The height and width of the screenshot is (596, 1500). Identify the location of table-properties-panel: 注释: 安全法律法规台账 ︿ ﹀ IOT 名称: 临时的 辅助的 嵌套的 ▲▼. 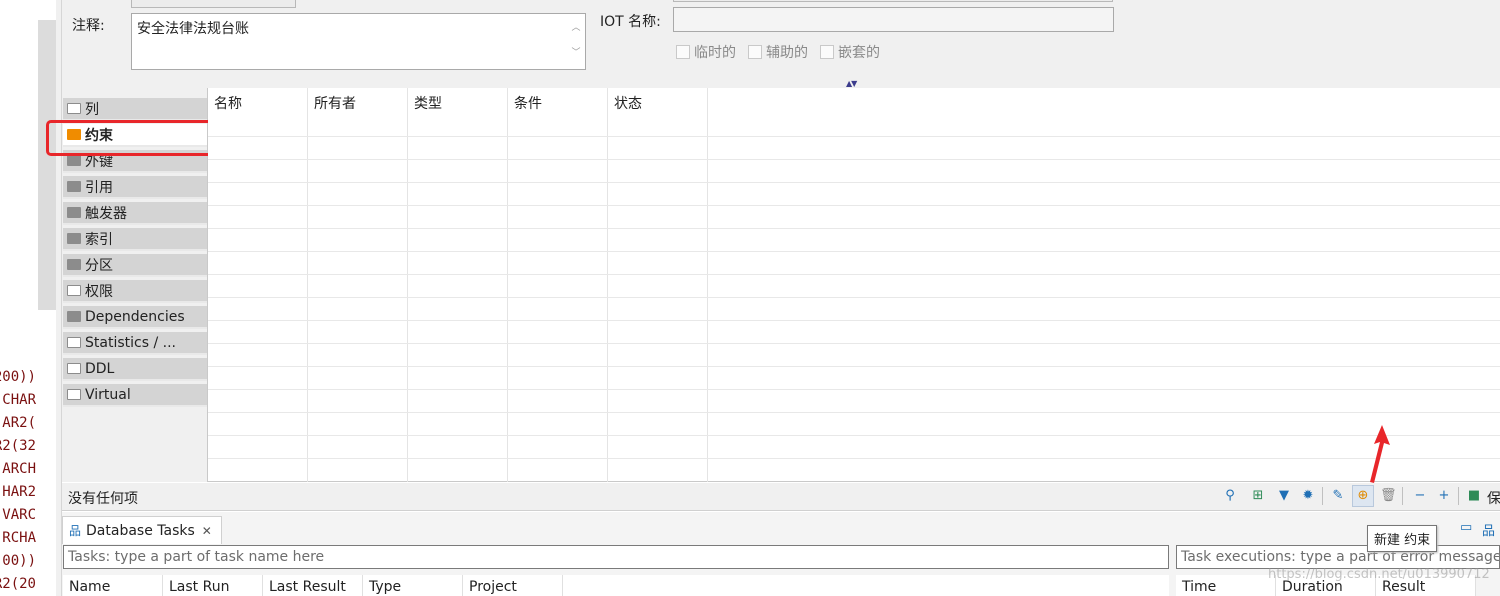
(781, 44).